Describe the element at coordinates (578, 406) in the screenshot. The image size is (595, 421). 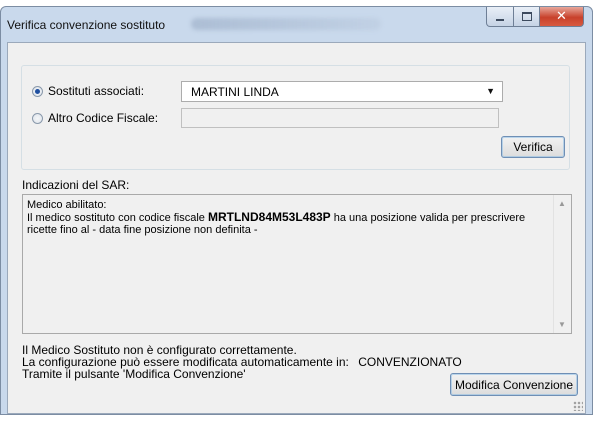
I see `resize-grip-icon` at that location.